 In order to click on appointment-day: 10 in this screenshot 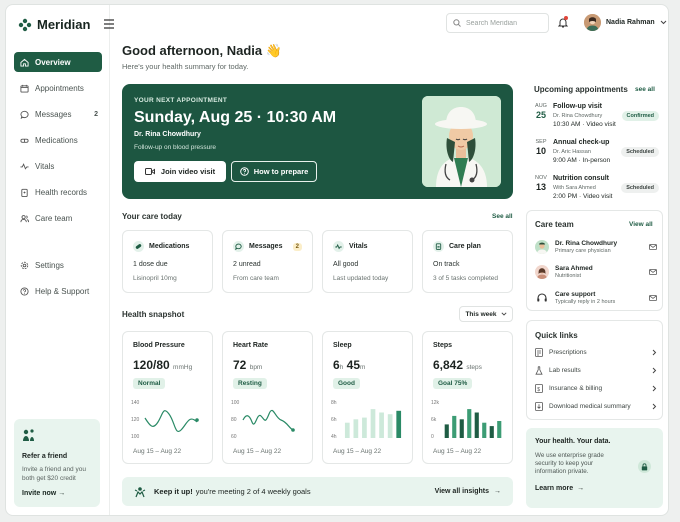, I will do `click(540, 151)`.